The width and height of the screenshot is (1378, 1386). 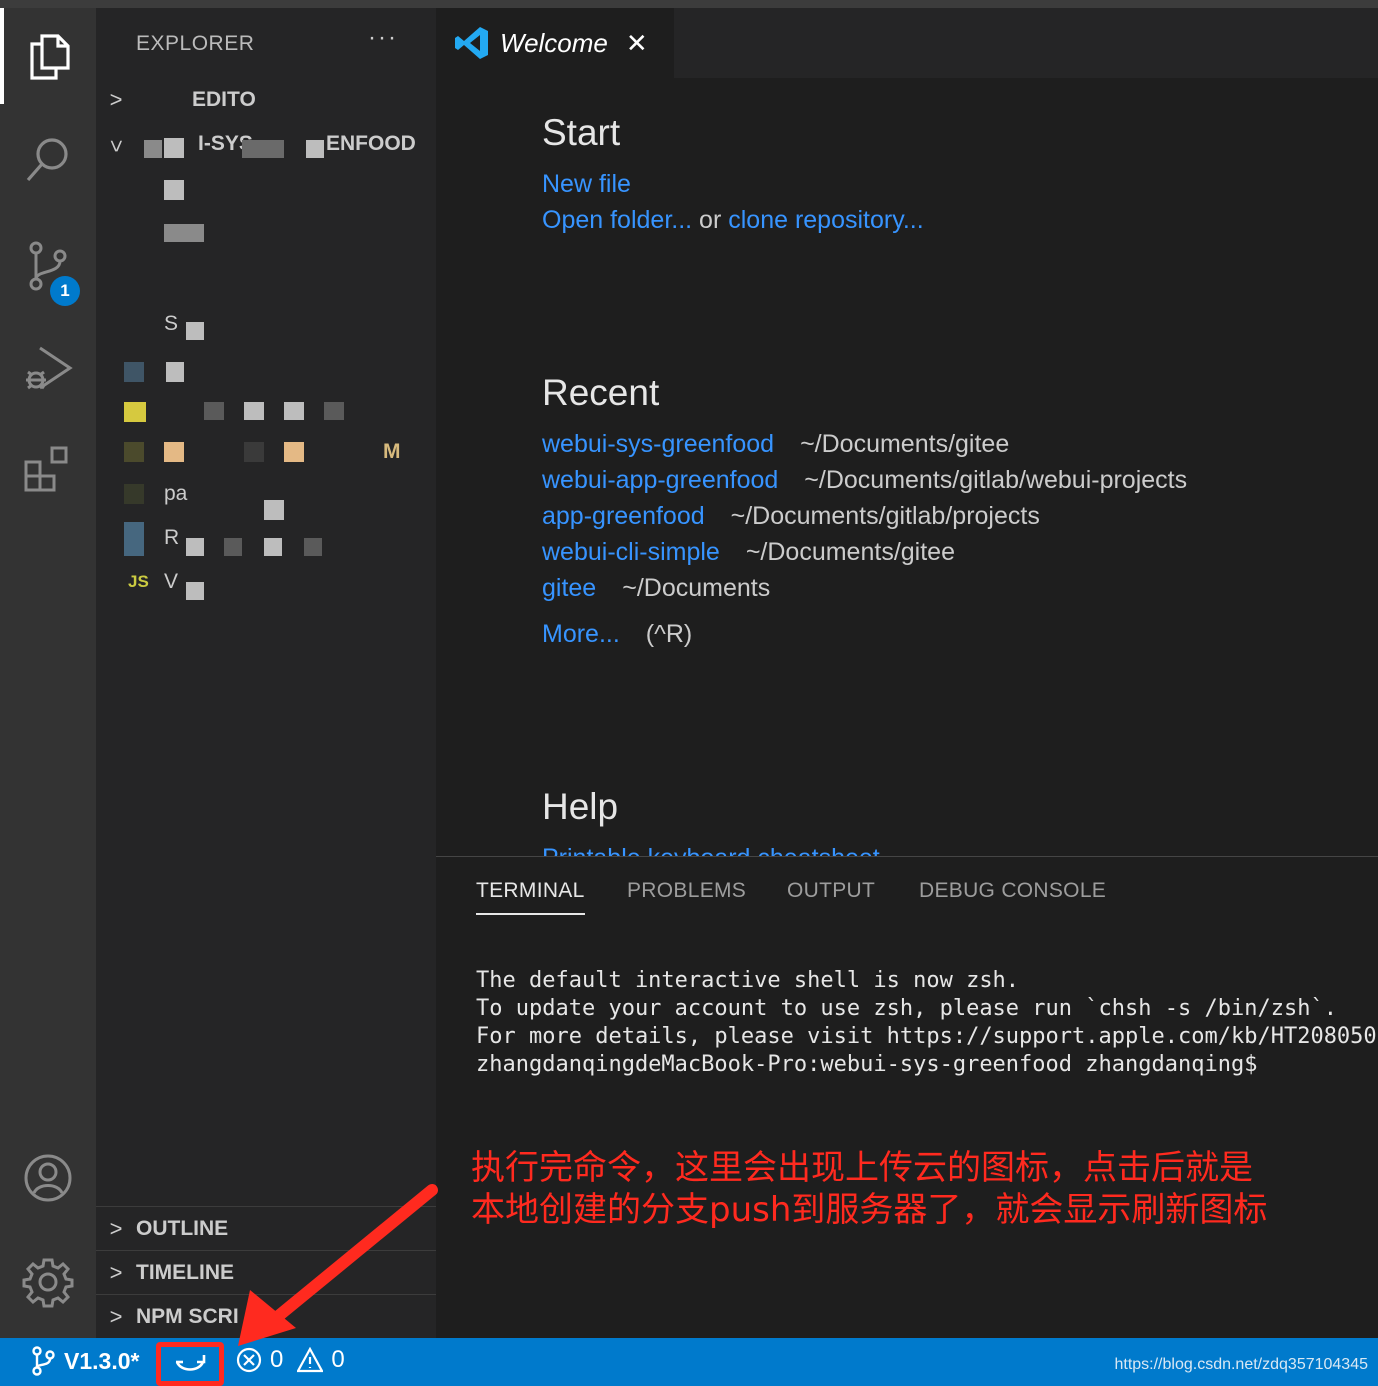 What do you see at coordinates (185, 1272) in the screenshot?
I see `timeline-label: TIMELINE` at bounding box center [185, 1272].